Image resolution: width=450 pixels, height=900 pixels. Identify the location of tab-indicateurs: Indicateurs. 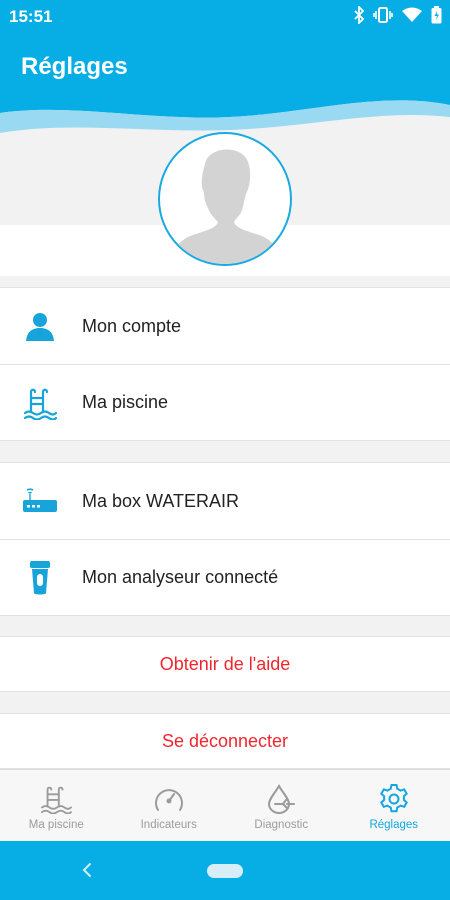
(169, 805).